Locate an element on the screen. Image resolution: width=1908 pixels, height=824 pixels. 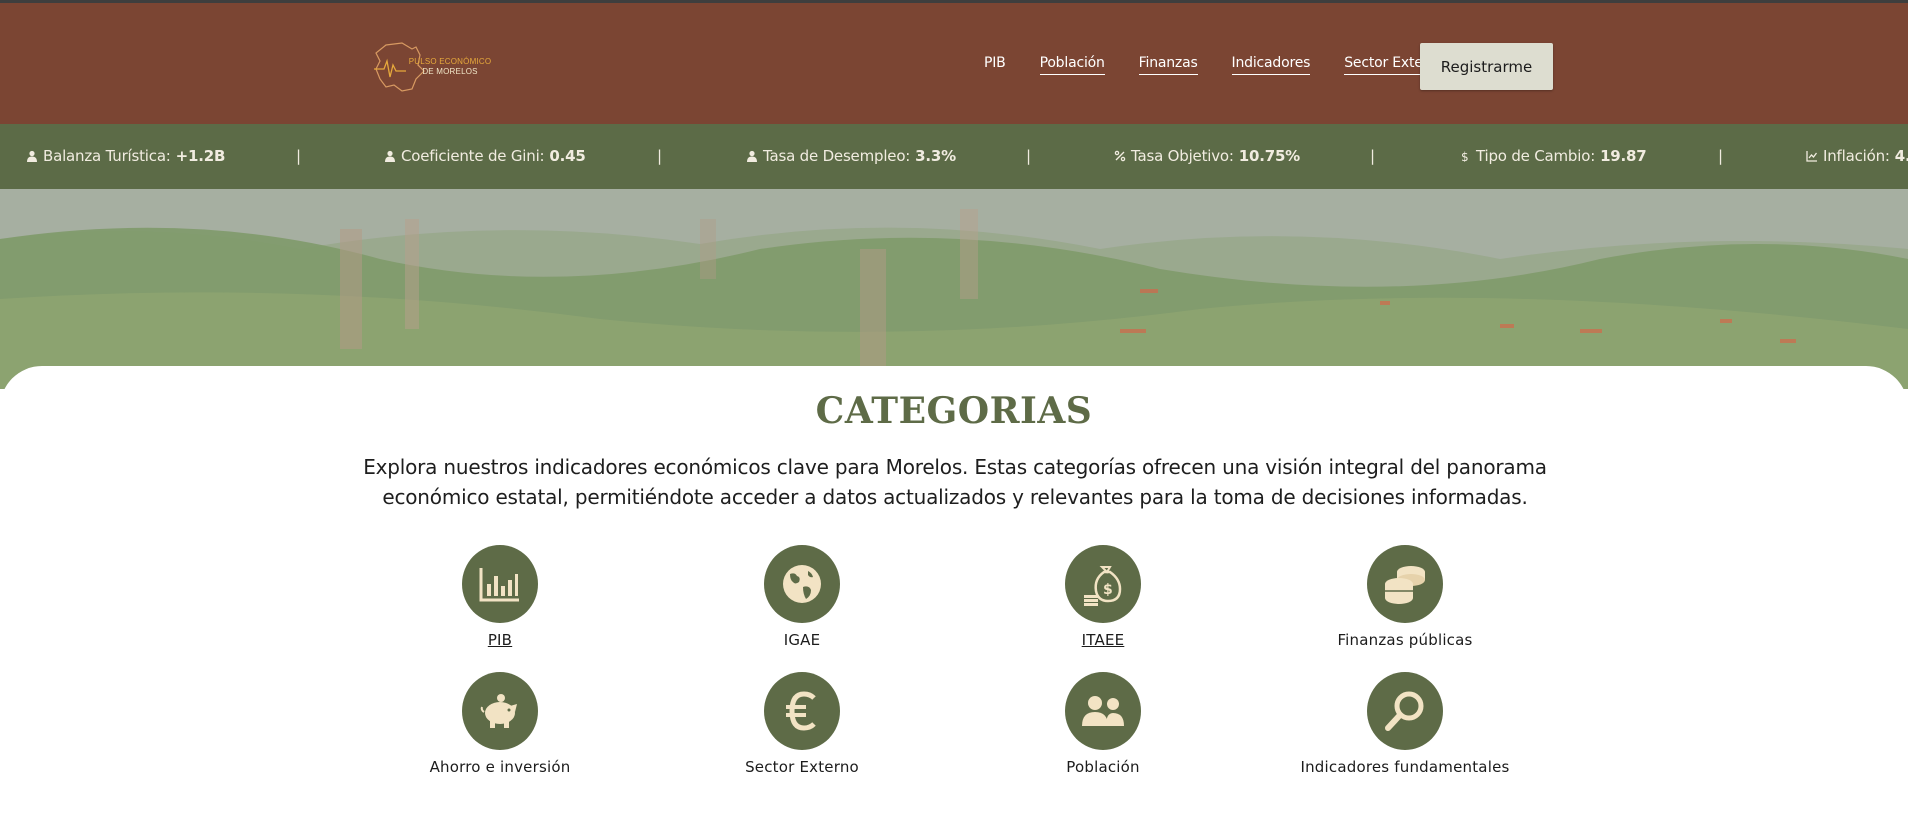
ticker-value: +1.2B is located at coordinates (200, 156).